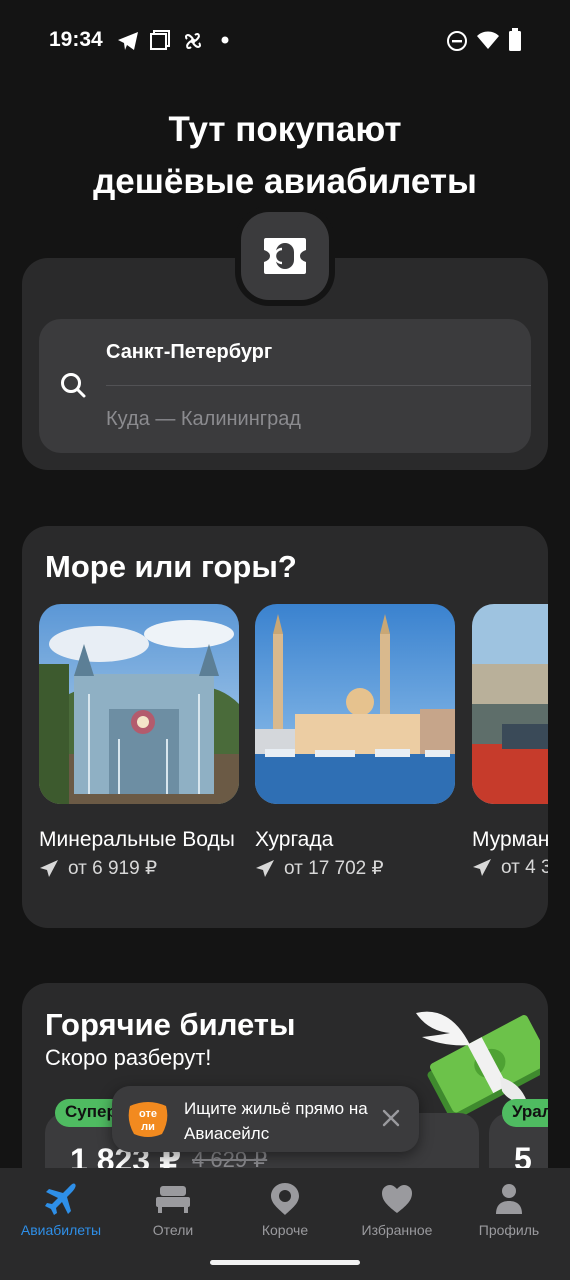  I want to click on origin-field: Санкт-Петербург, so click(189, 352).